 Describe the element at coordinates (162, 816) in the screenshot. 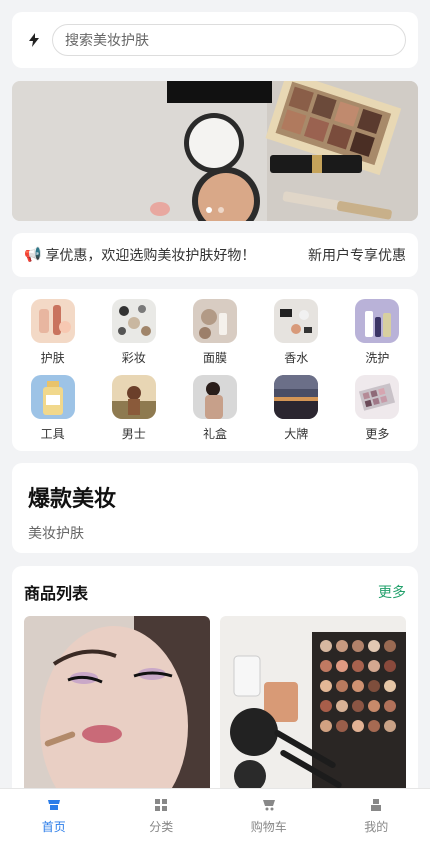

I see `tab-category: 分类` at that location.